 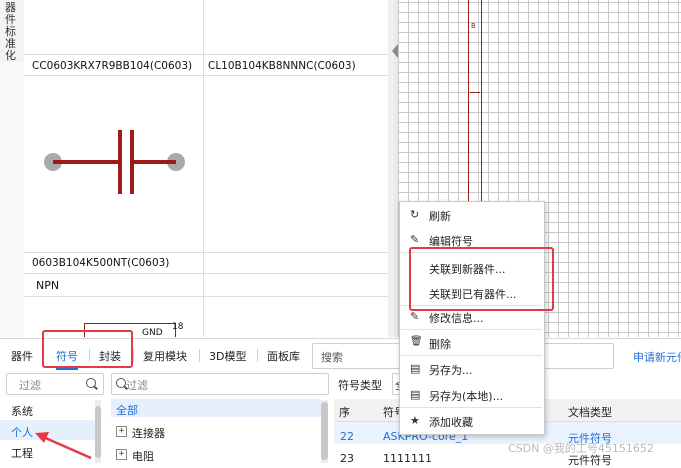 I want to click on category-scrollbar, so click(x=98, y=431).